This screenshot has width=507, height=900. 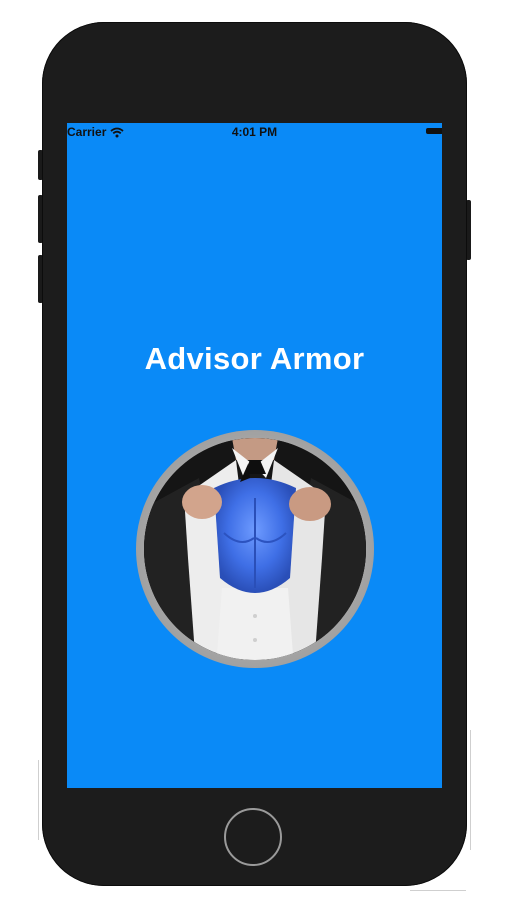 What do you see at coordinates (470, 790) in the screenshot?
I see `sketch-line-right` at bounding box center [470, 790].